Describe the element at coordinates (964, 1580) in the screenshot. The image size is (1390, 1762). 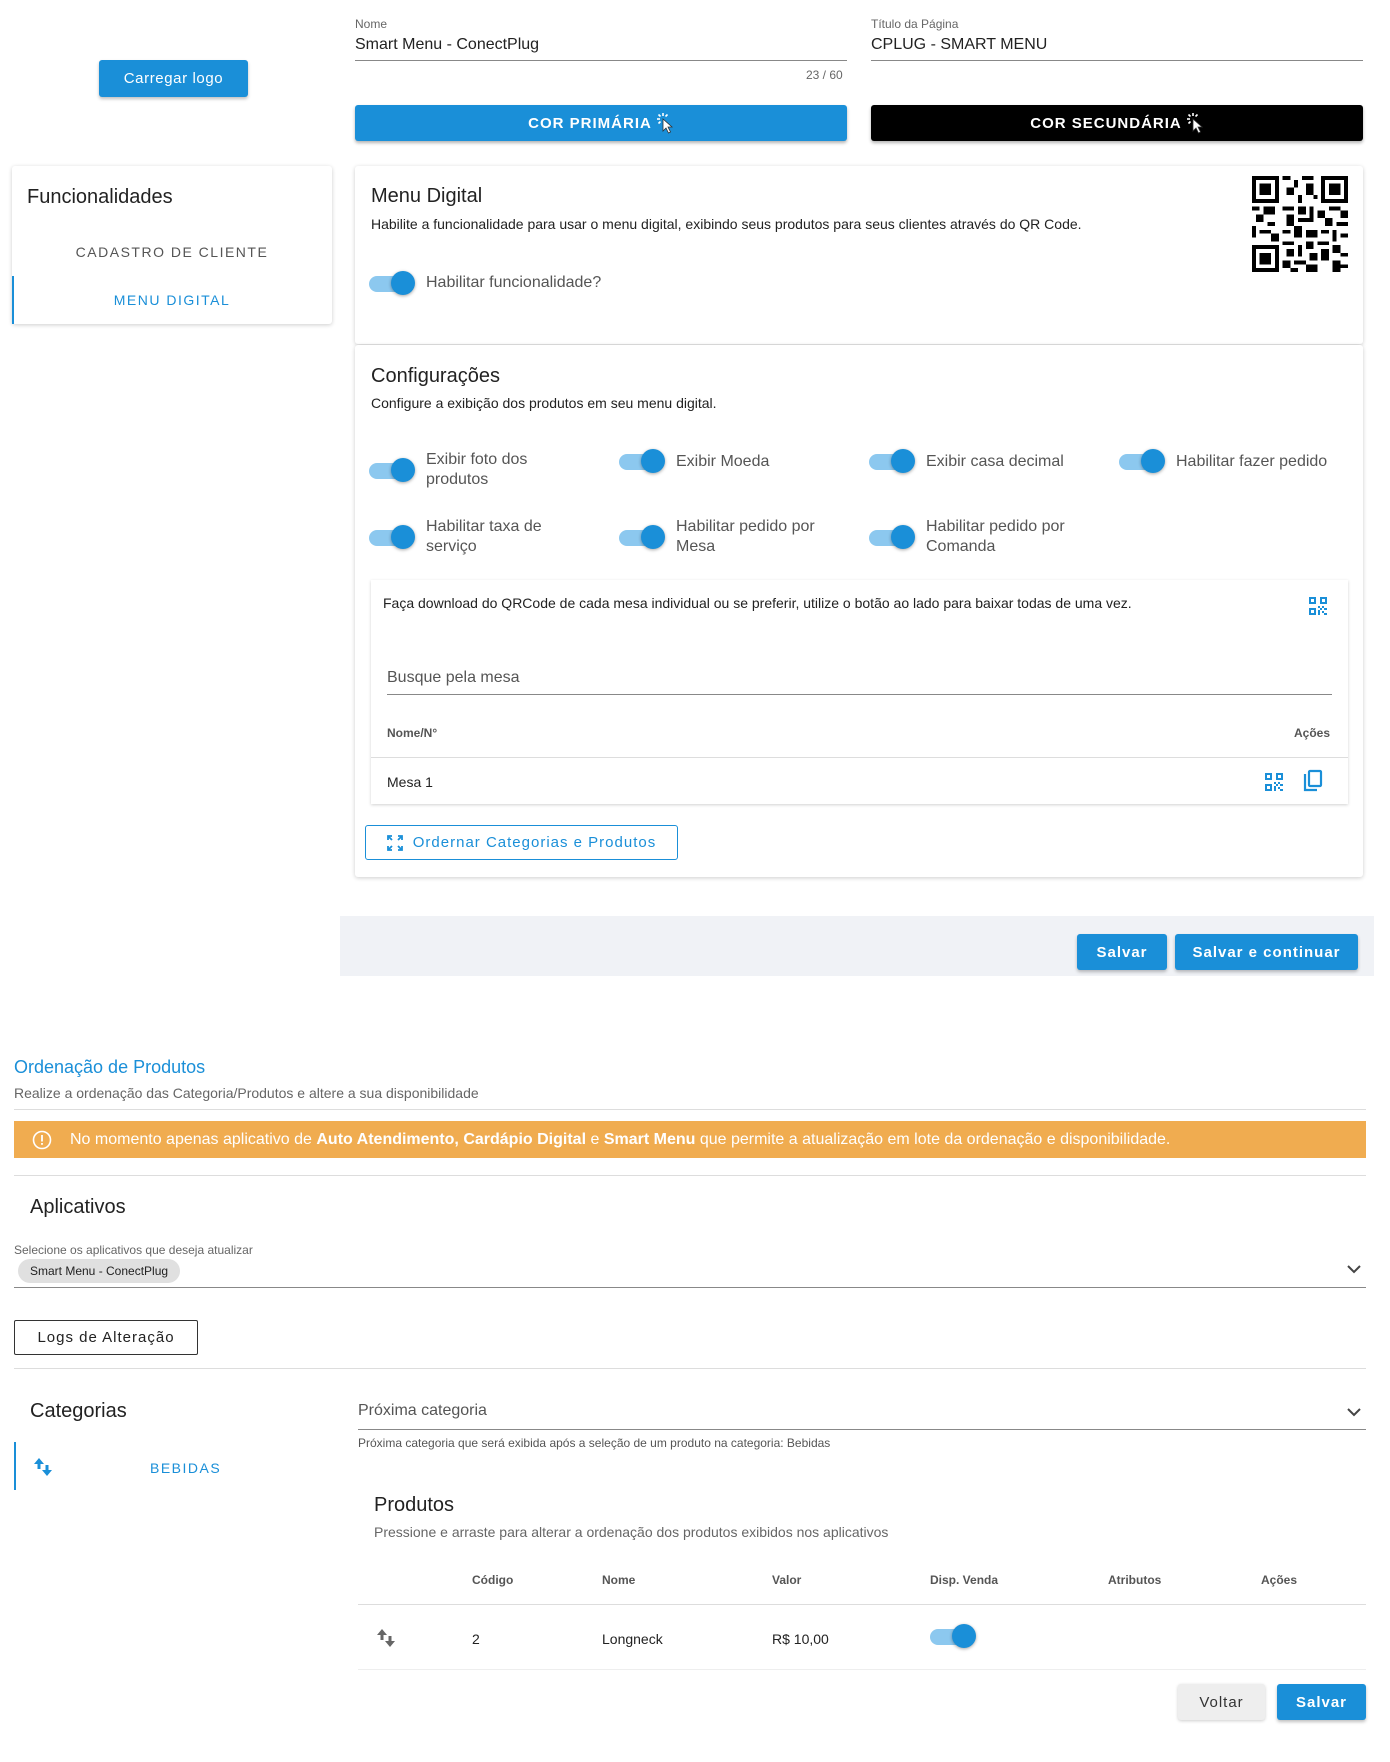
I see `products-col-available: Disp. Venda` at that location.